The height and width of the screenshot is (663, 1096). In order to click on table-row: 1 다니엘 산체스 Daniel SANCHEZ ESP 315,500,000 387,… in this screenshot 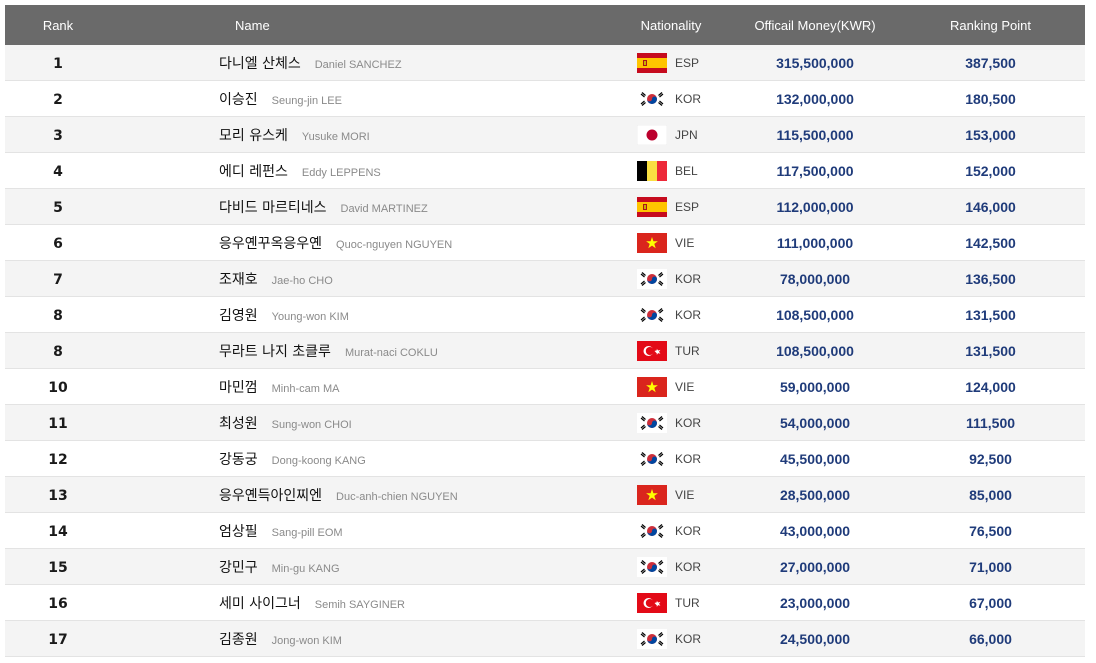, I will do `click(545, 63)`.